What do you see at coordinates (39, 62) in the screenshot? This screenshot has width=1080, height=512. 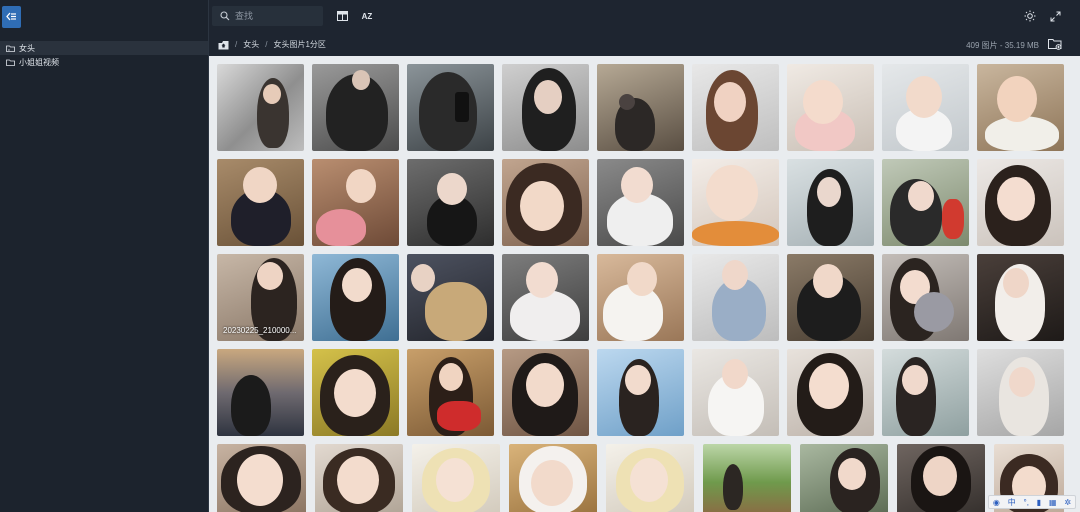 I see `sidebar-item-label: 小姐姐视频` at bounding box center [39, 62].